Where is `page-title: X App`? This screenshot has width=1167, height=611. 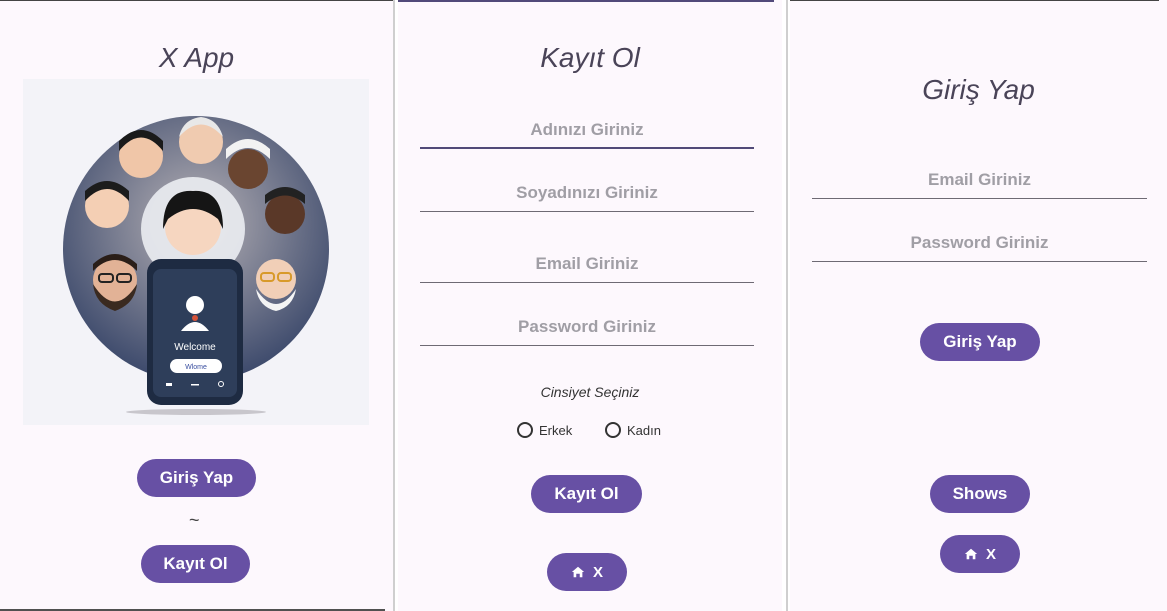 page-title: X App is located at coordinates (196, 57).